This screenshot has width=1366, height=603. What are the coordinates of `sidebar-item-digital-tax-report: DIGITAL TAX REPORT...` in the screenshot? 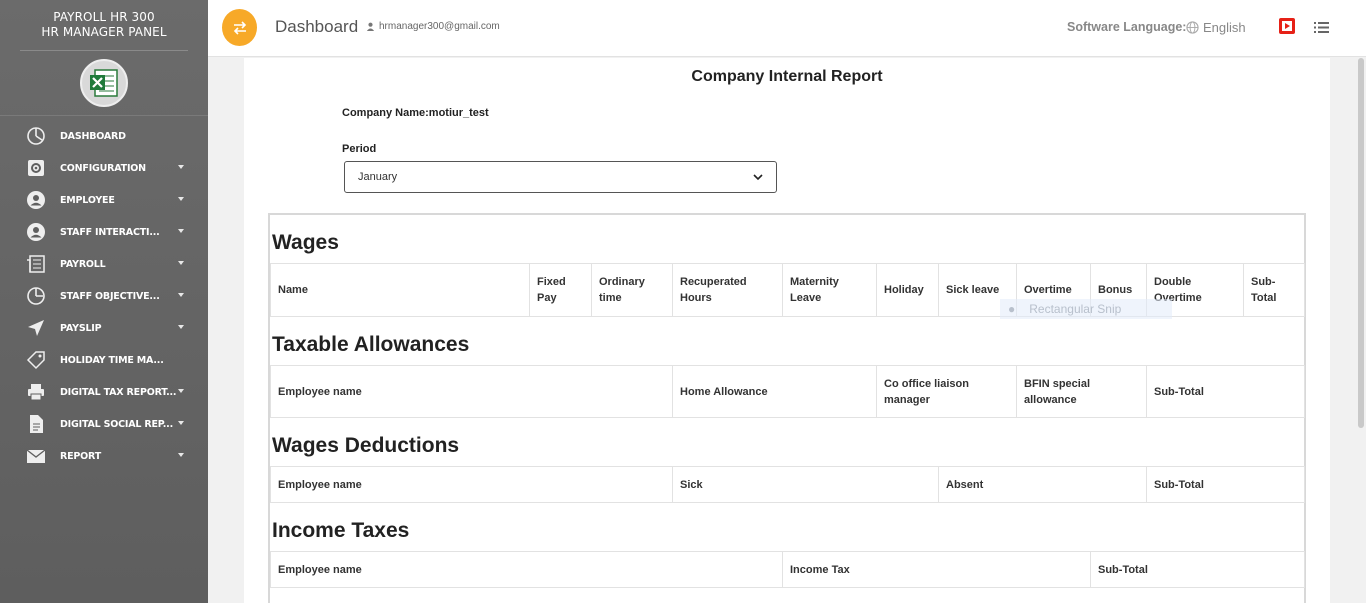 It's located at (104, 392).